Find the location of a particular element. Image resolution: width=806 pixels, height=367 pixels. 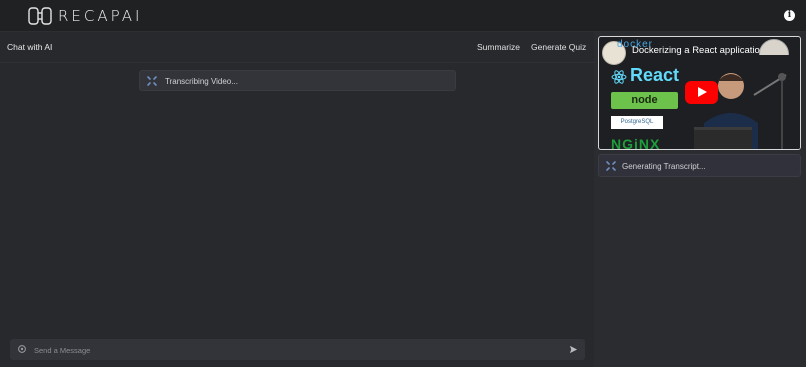

summarize-button: Summarize is located at coordinates (498, 47).